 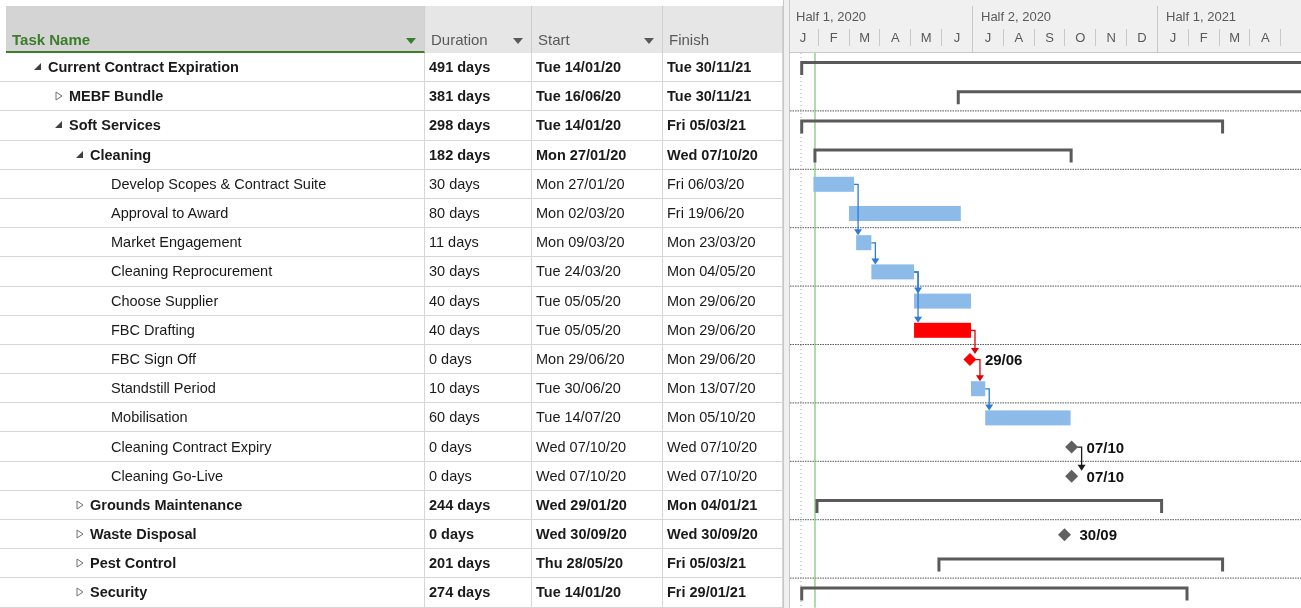 I want to click on table-cell: 244 days, so click(x=478, y=505).